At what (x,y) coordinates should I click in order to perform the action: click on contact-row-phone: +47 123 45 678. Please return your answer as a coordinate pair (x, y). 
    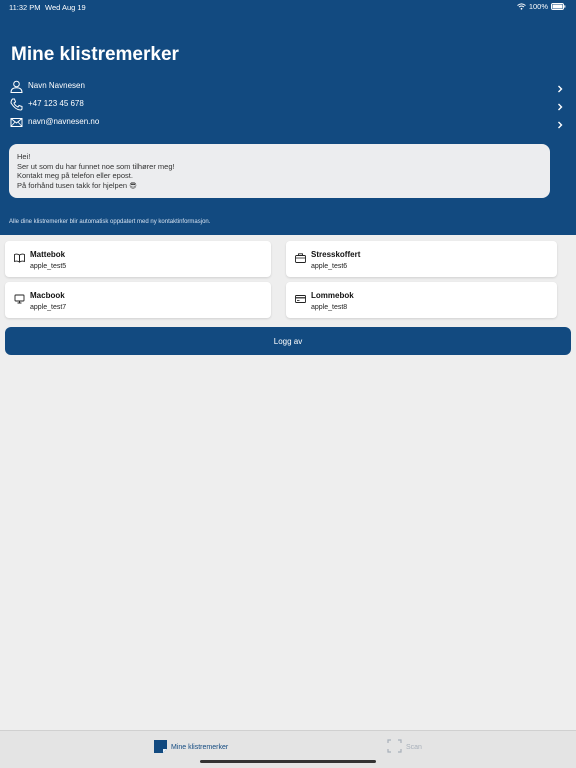
    Looking at the image, I should click on (288, 105).